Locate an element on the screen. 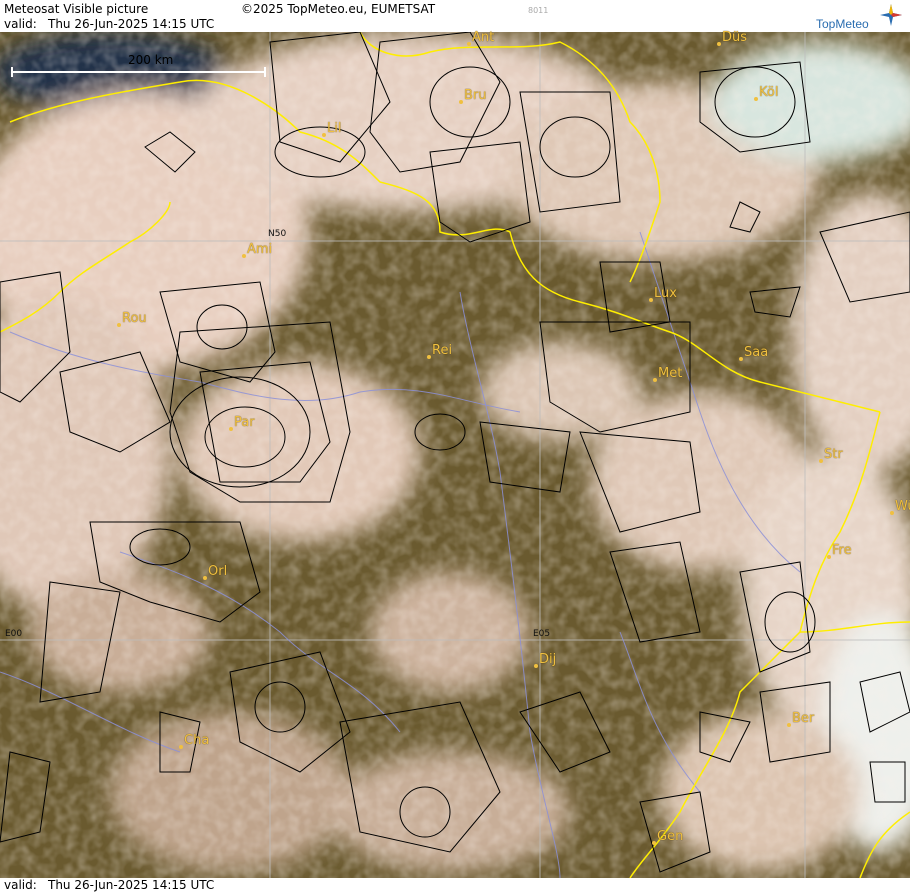 This screenshot has height=893, width=910. grid-label-e05: E05 is located at coordinates (542, 634).